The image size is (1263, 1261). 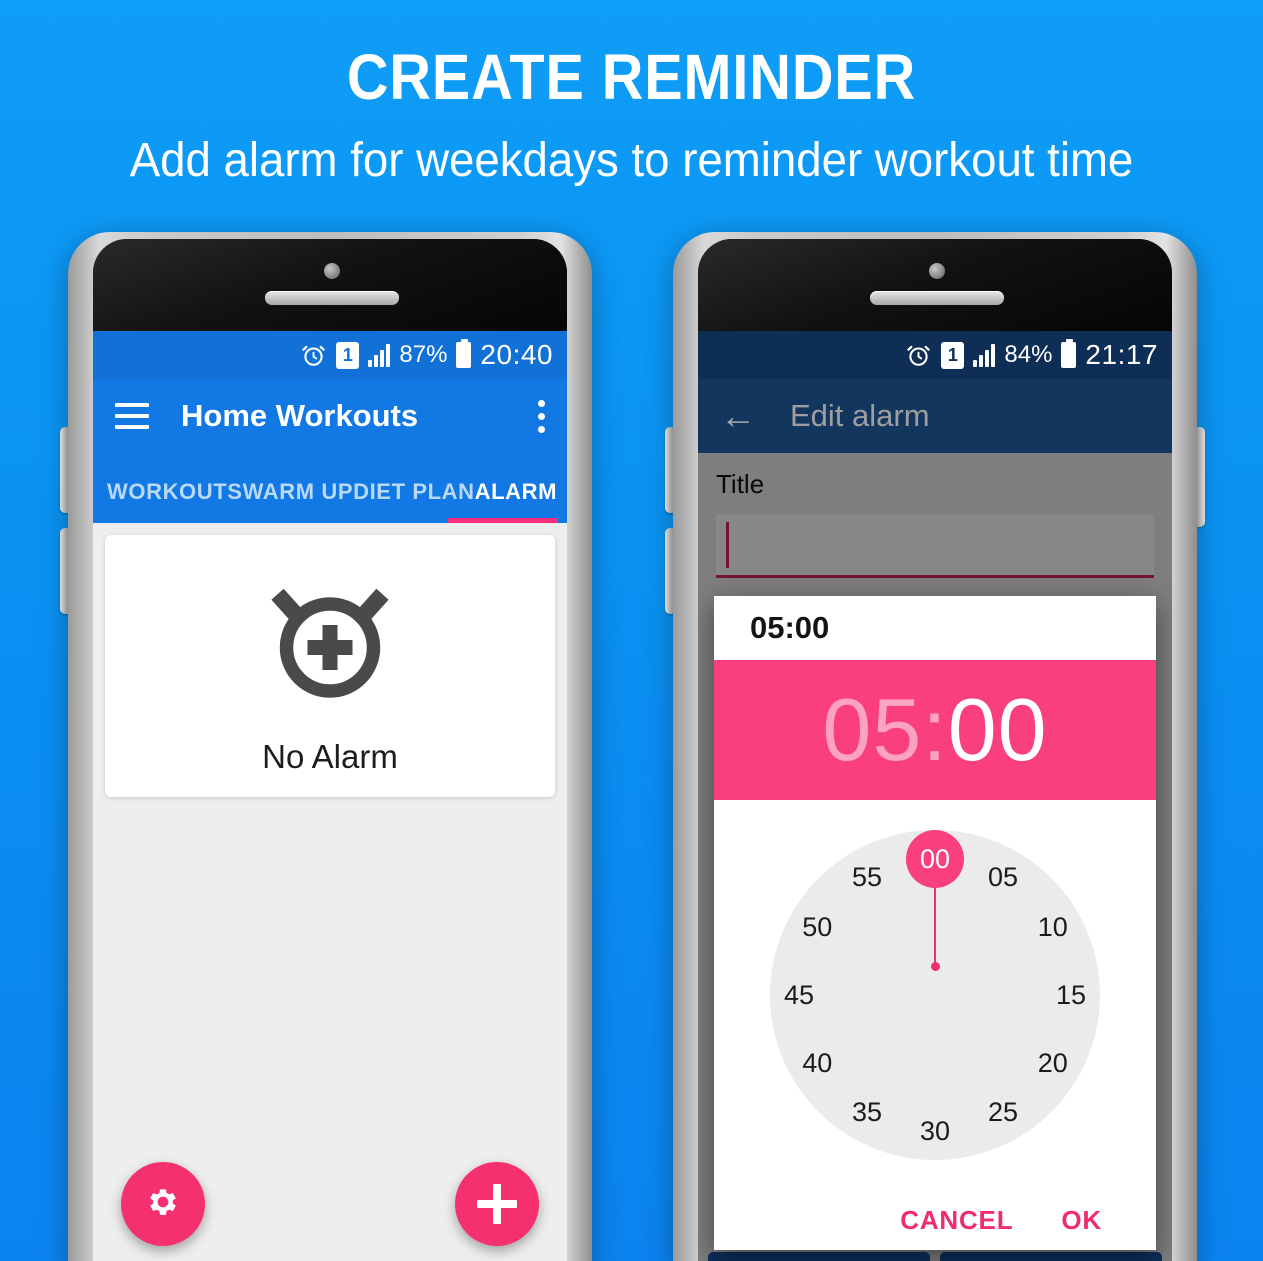 I want to click on clock-label-right: 21:17, so click(x=1121, y=354).